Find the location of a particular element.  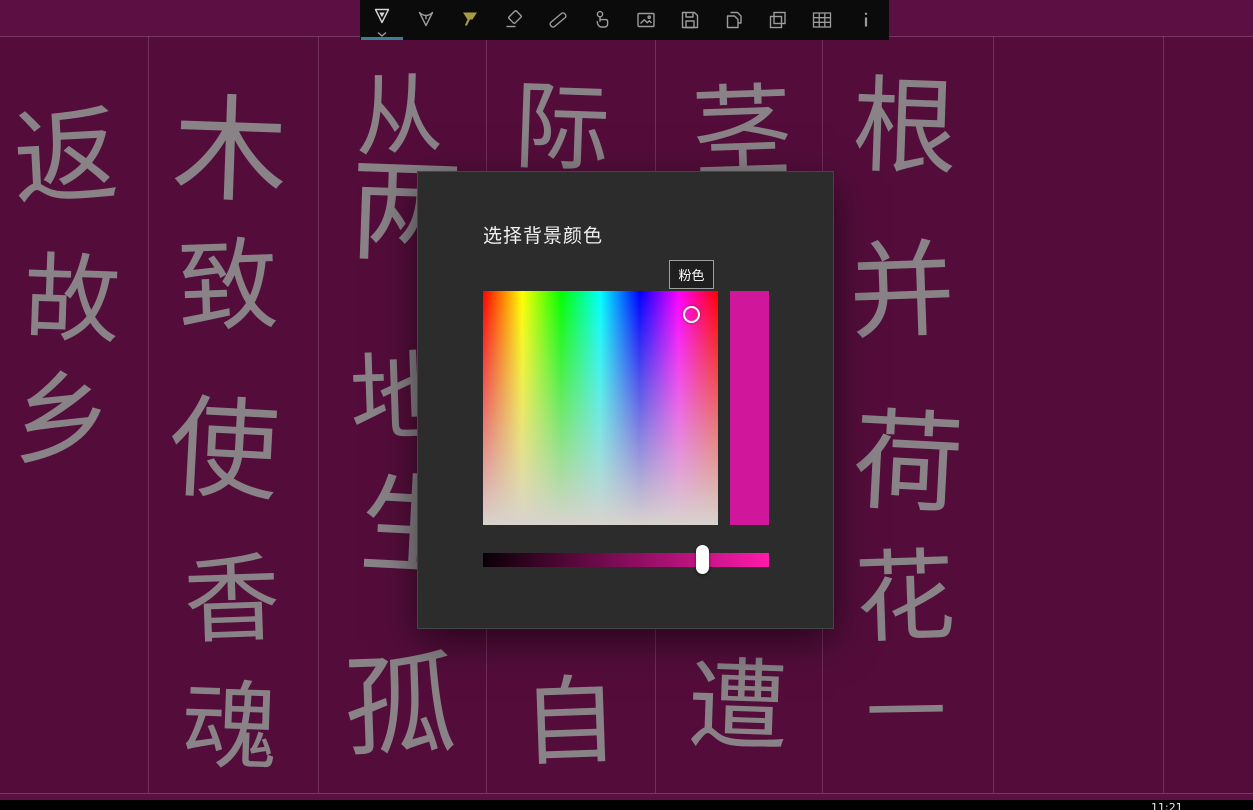

toolbar is located at coordinates (624, 20).